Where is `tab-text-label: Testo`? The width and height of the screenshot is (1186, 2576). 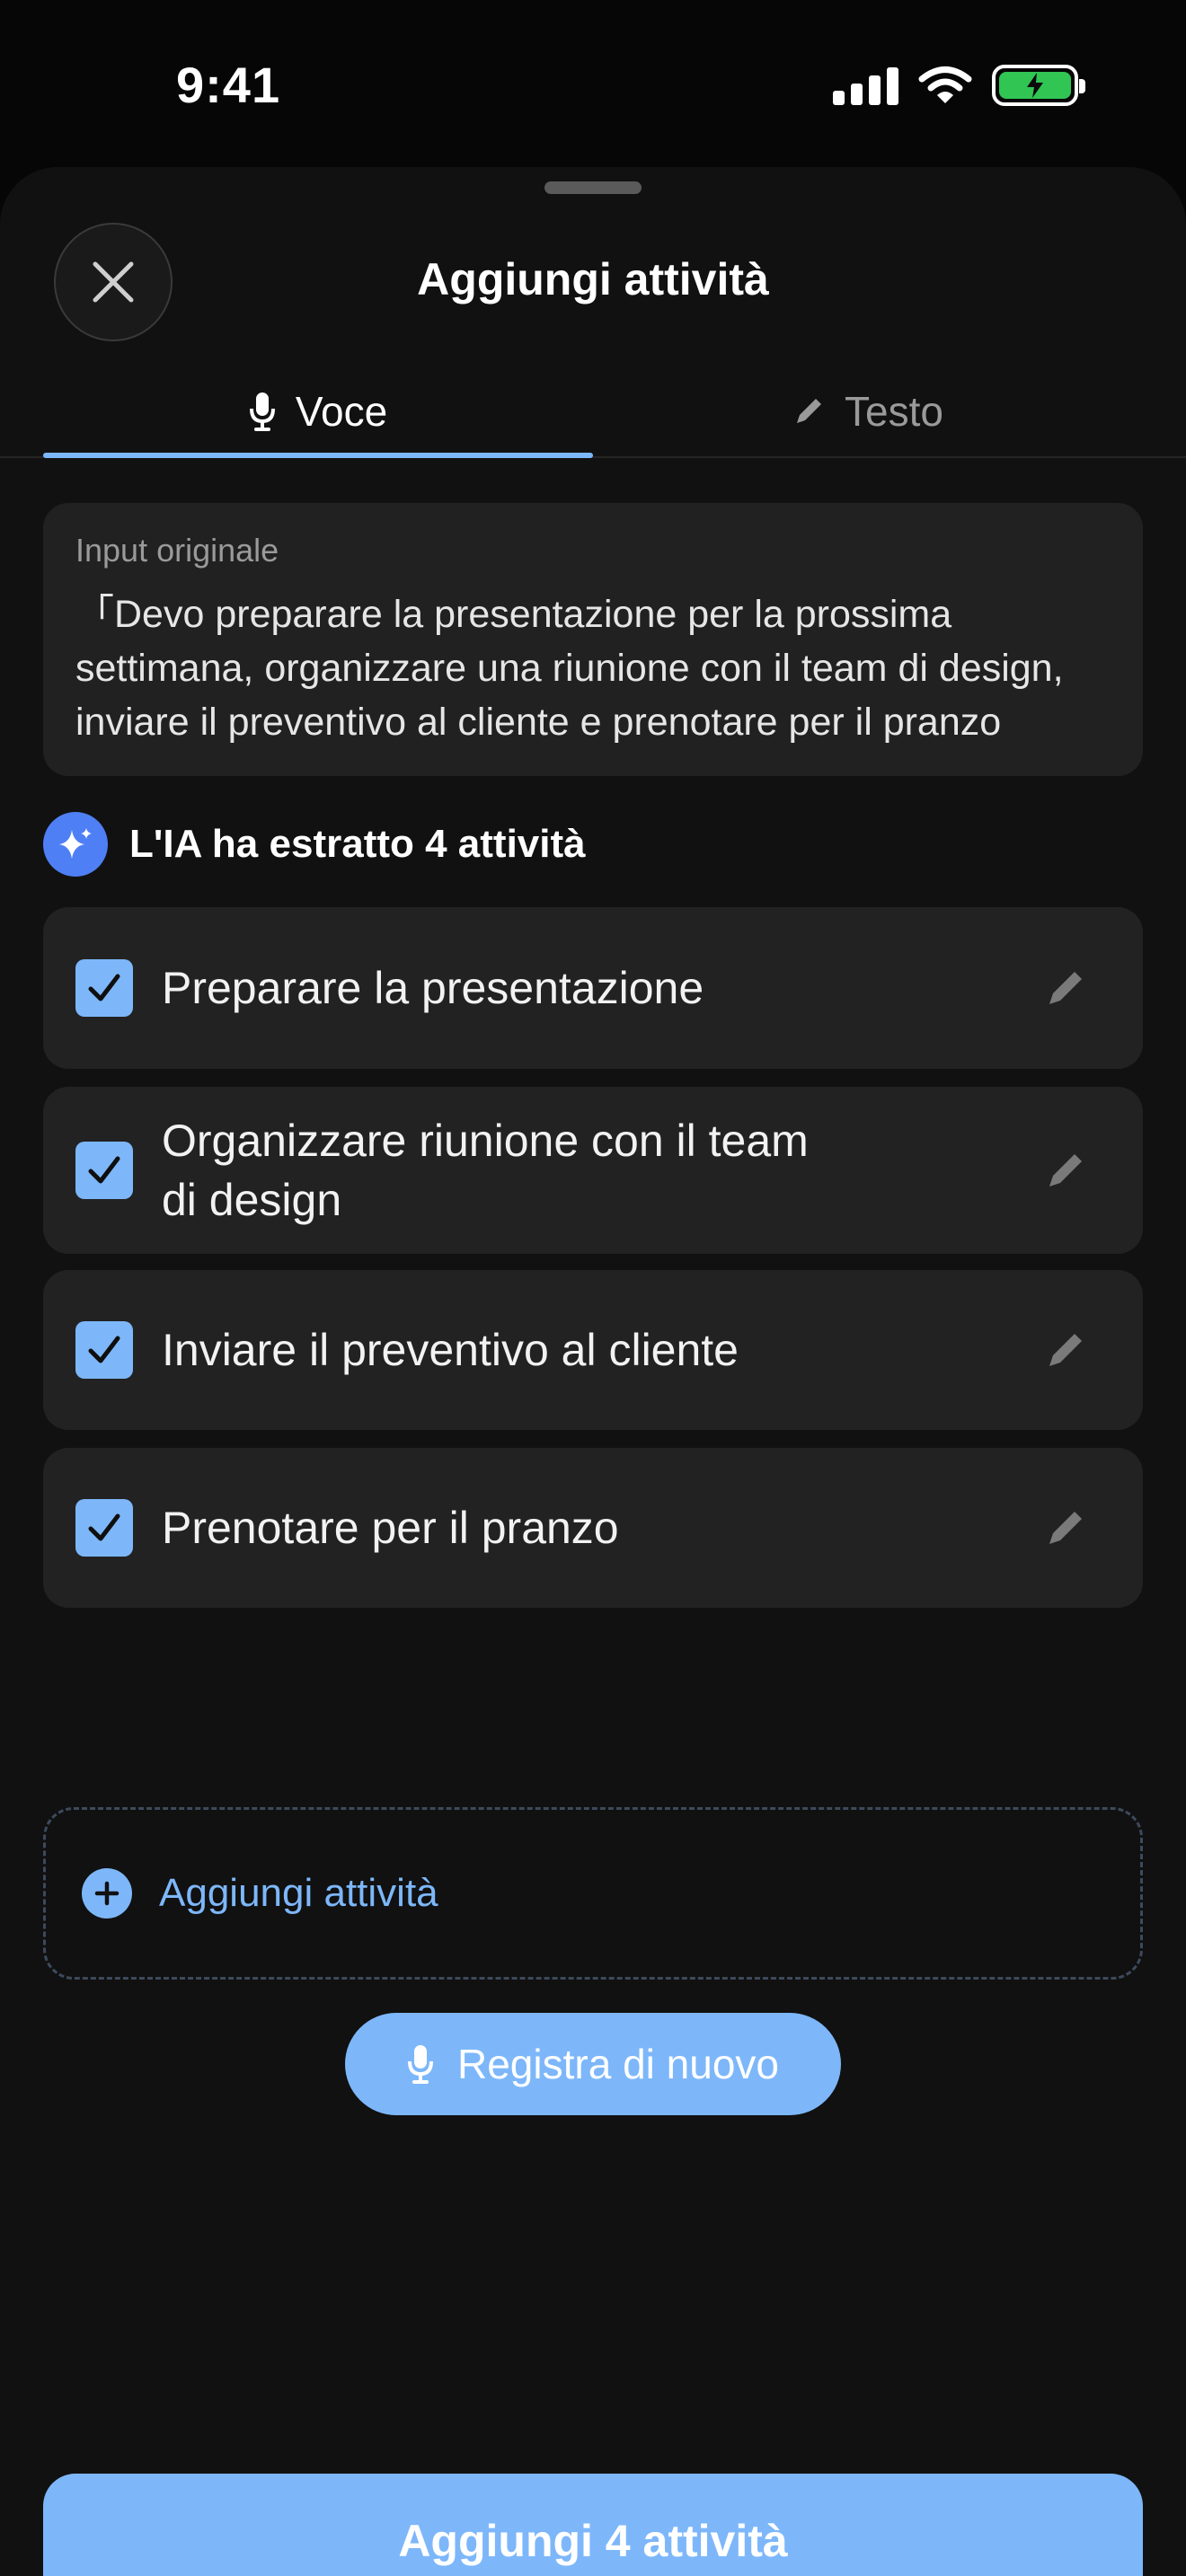
tab-text-label: Testo is located at coordinates (894, 411).